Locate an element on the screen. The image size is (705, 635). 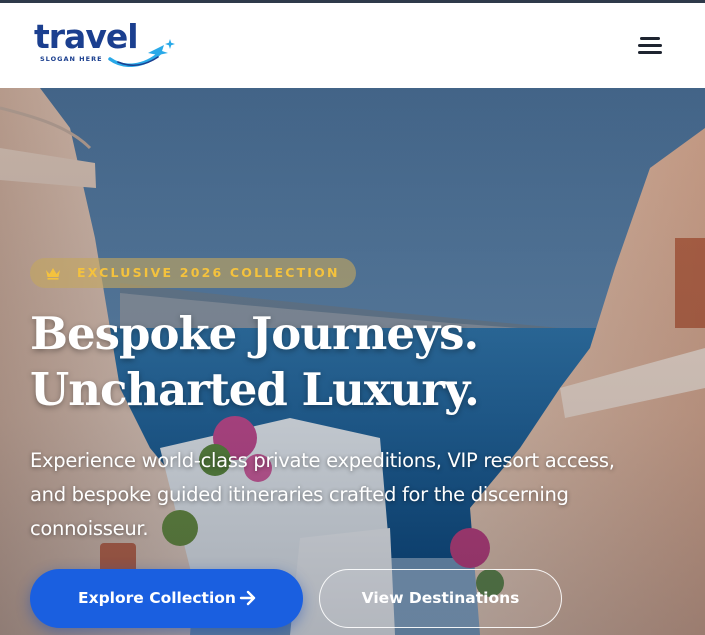
arrow-right-icon is located at coordinates (247, 598).